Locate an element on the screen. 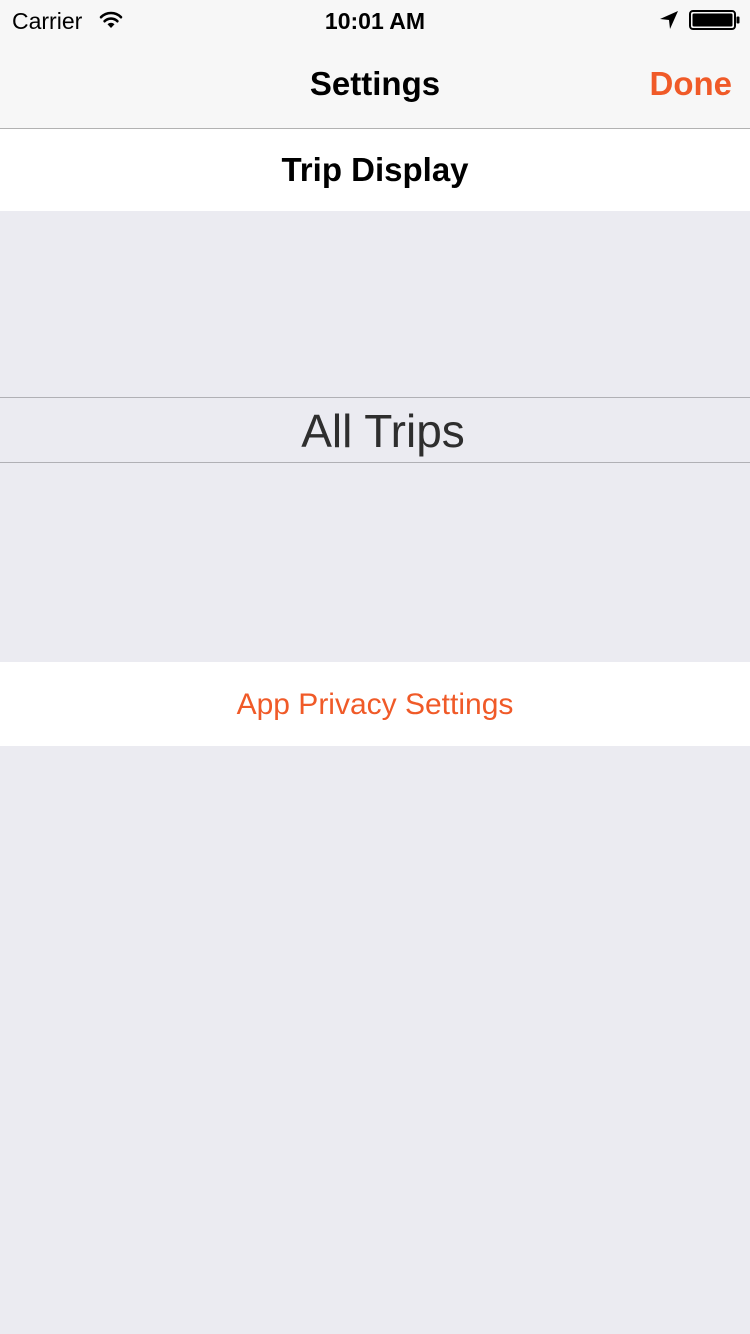 The image size is (750, 1334). trip-filter-picker: All Trips is located at coordinates (375, 430).